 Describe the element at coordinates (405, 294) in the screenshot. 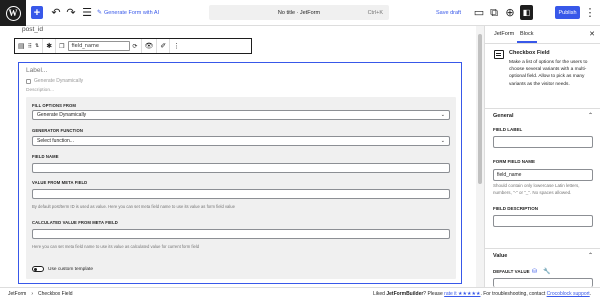

I see `notice-product: JetFormBuilder` at that location.